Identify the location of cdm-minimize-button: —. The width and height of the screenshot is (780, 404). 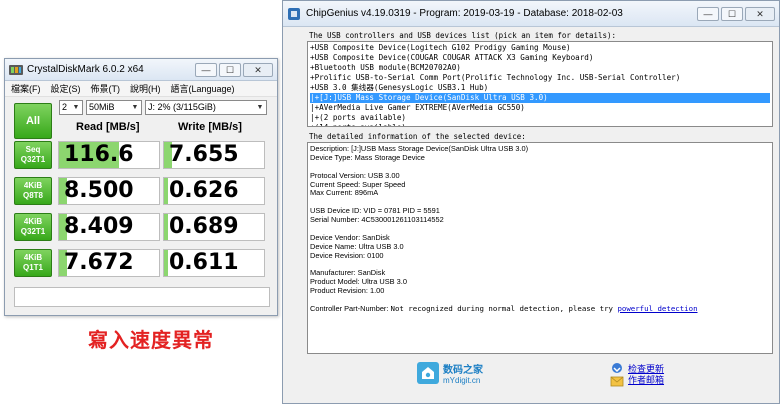
(206, 69).